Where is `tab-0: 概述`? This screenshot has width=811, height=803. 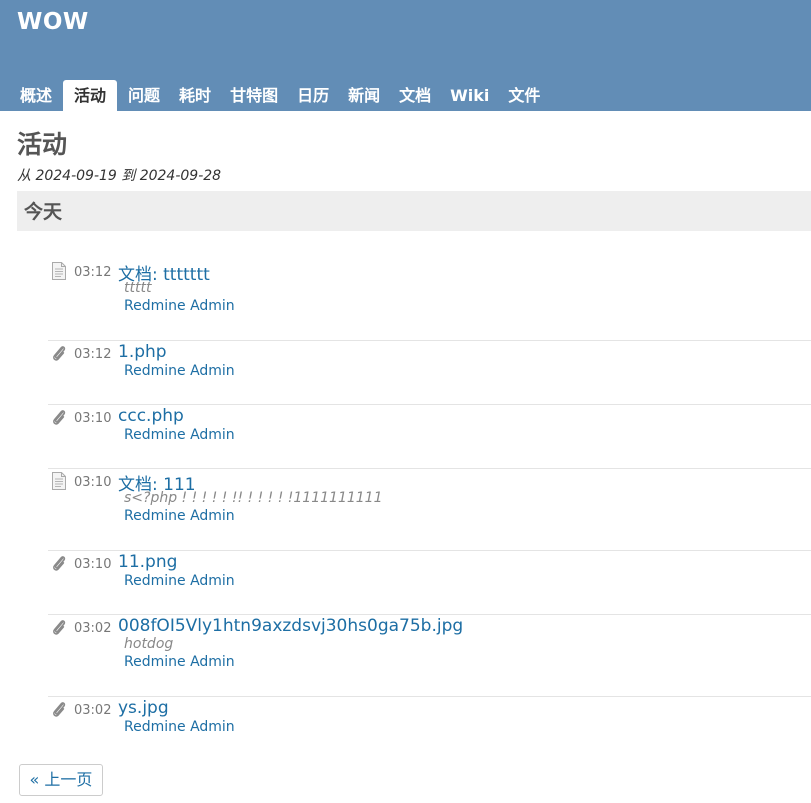 tab-0: 概述 is located at coordinates (36, 95).